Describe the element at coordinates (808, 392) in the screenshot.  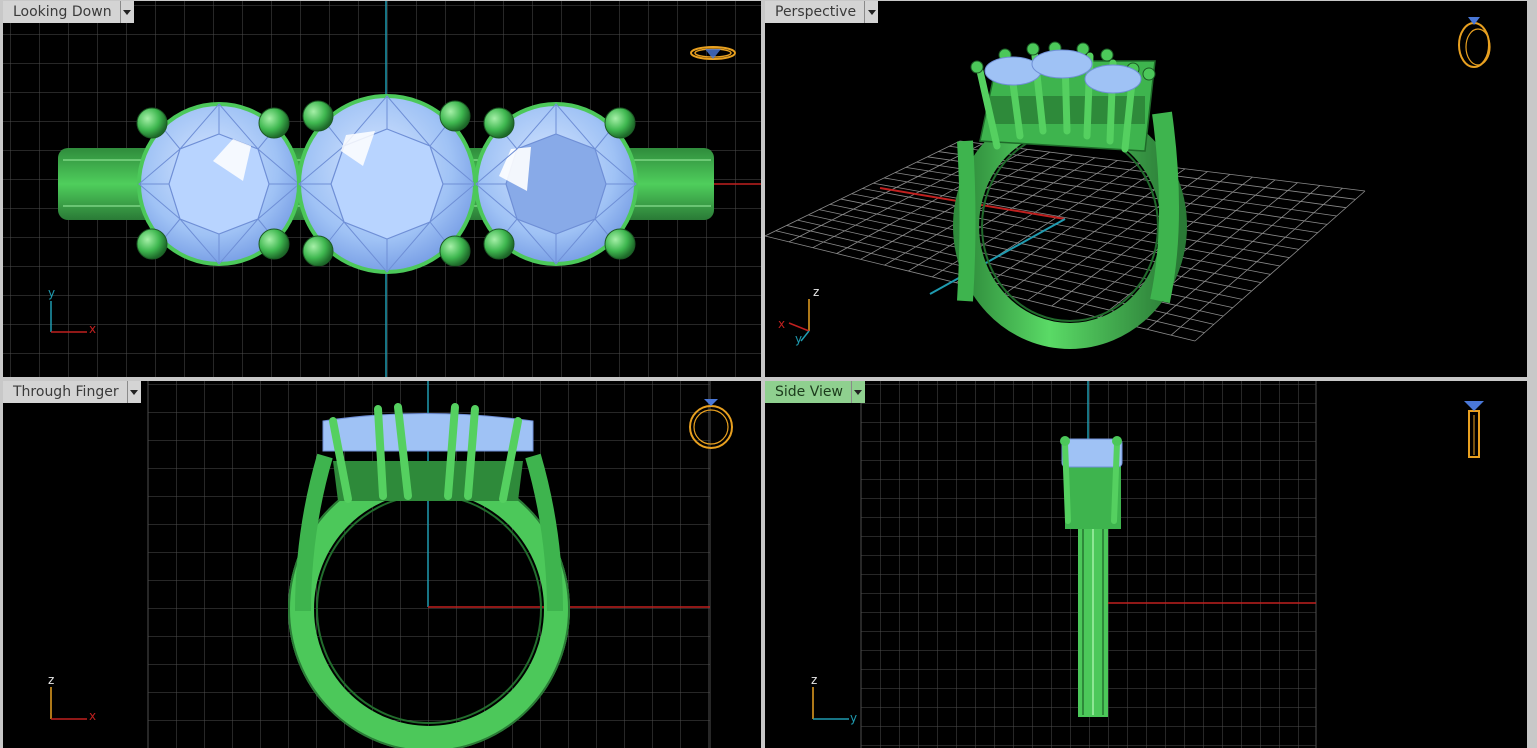
I see `viewport-title: Side View` at that location.